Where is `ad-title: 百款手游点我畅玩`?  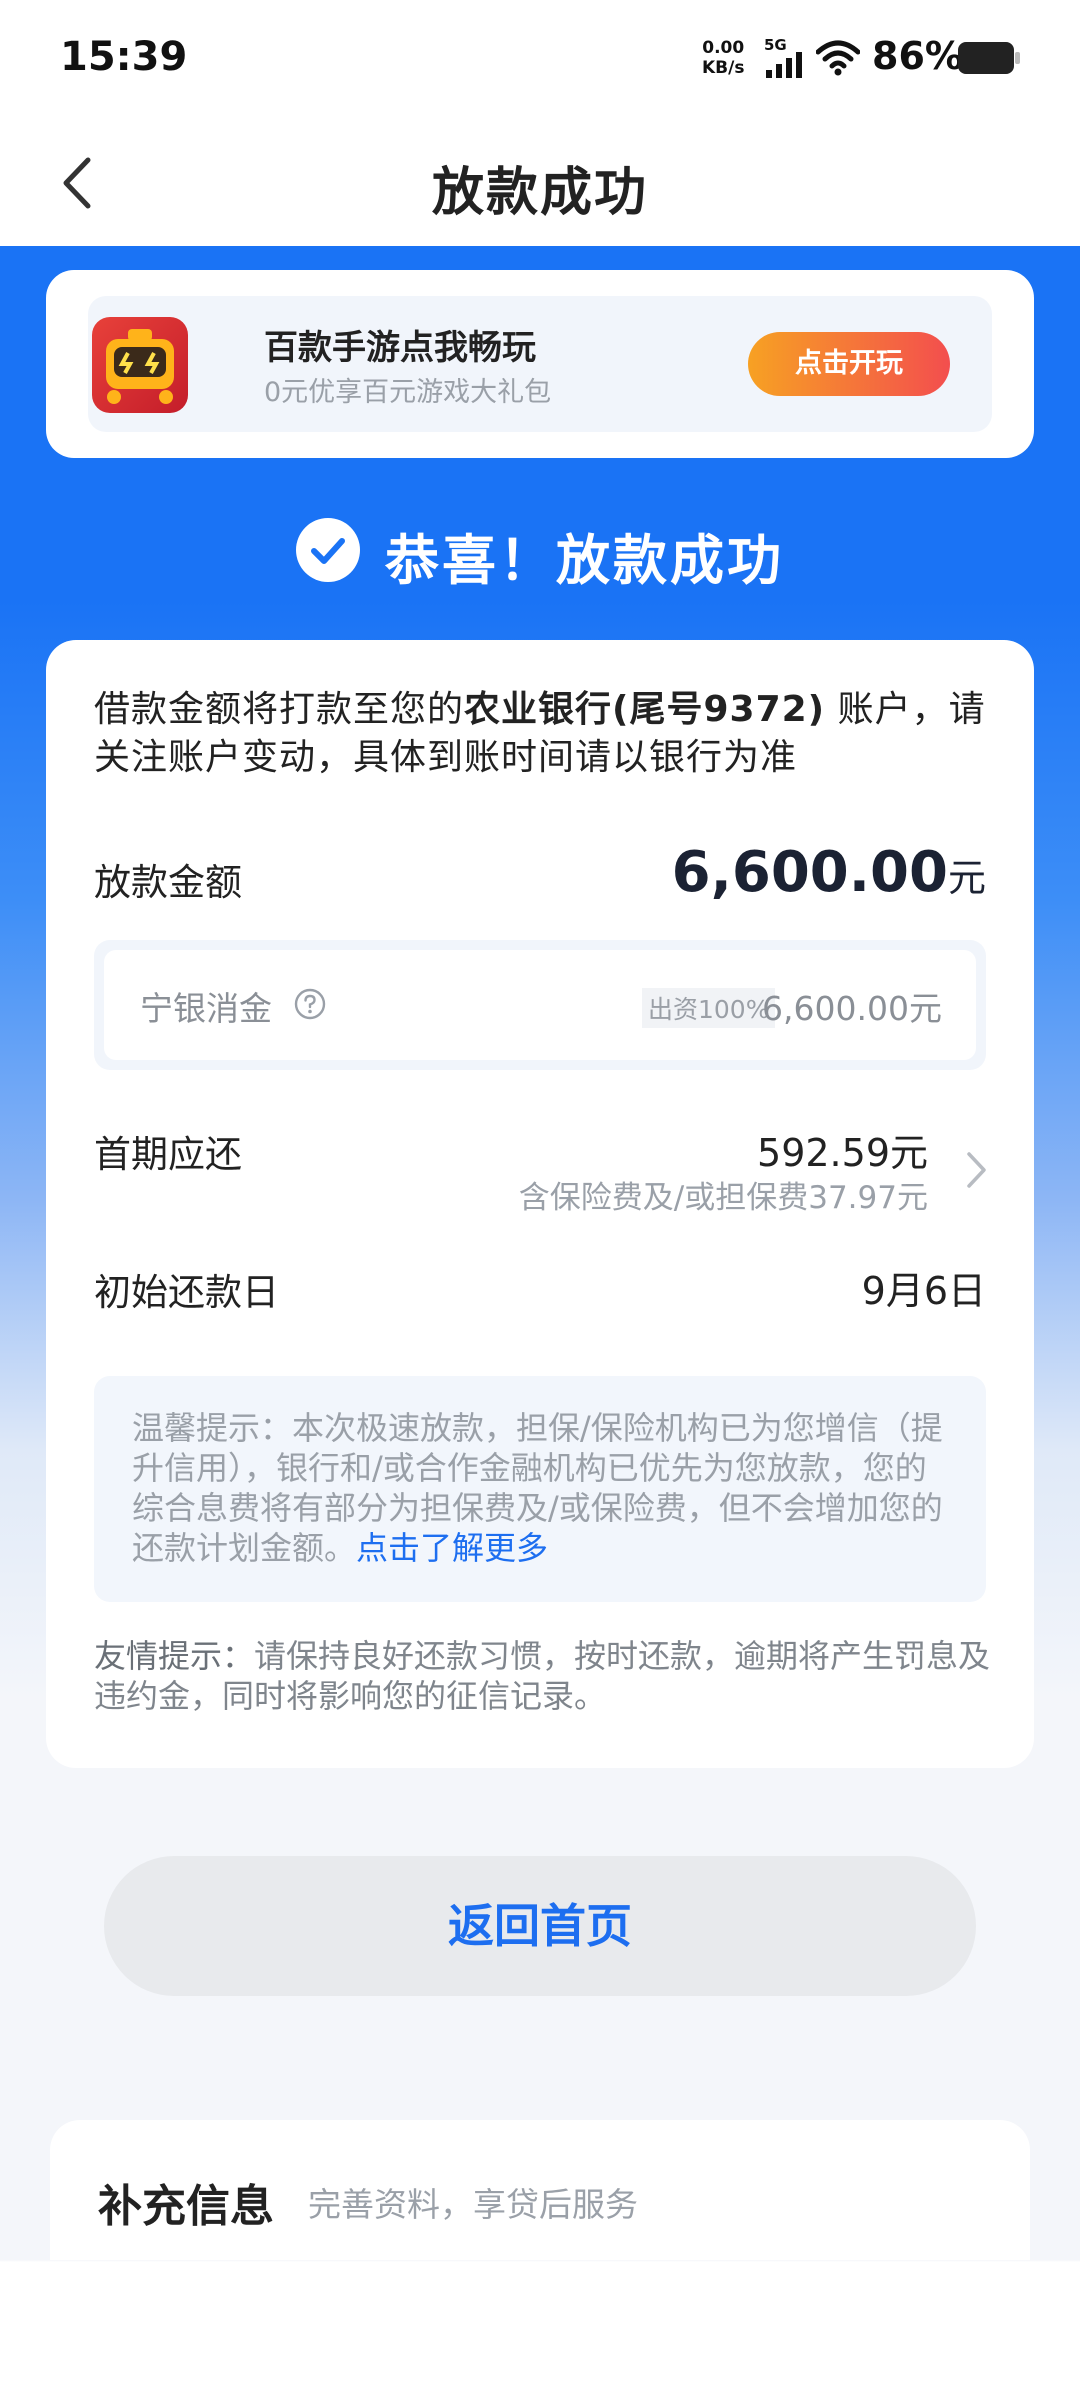
ad-title: 百款手游点我畅玩 is located at coordinates (400, 348).